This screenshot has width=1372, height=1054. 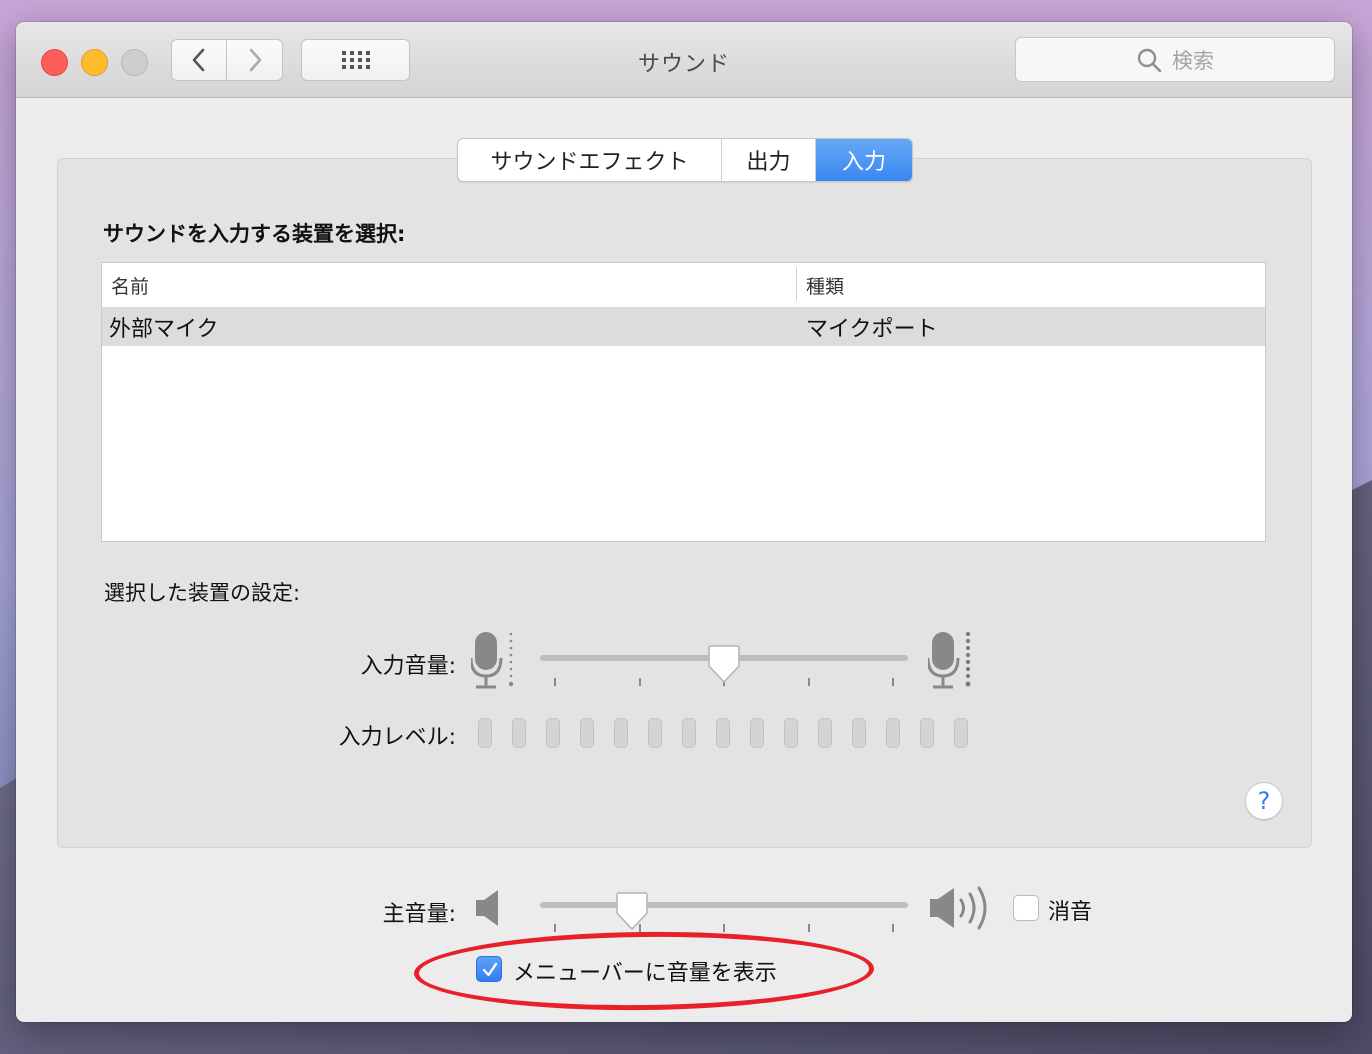 I want to click on input-level-label: 入力レベル:, so click(x=397, y=737).